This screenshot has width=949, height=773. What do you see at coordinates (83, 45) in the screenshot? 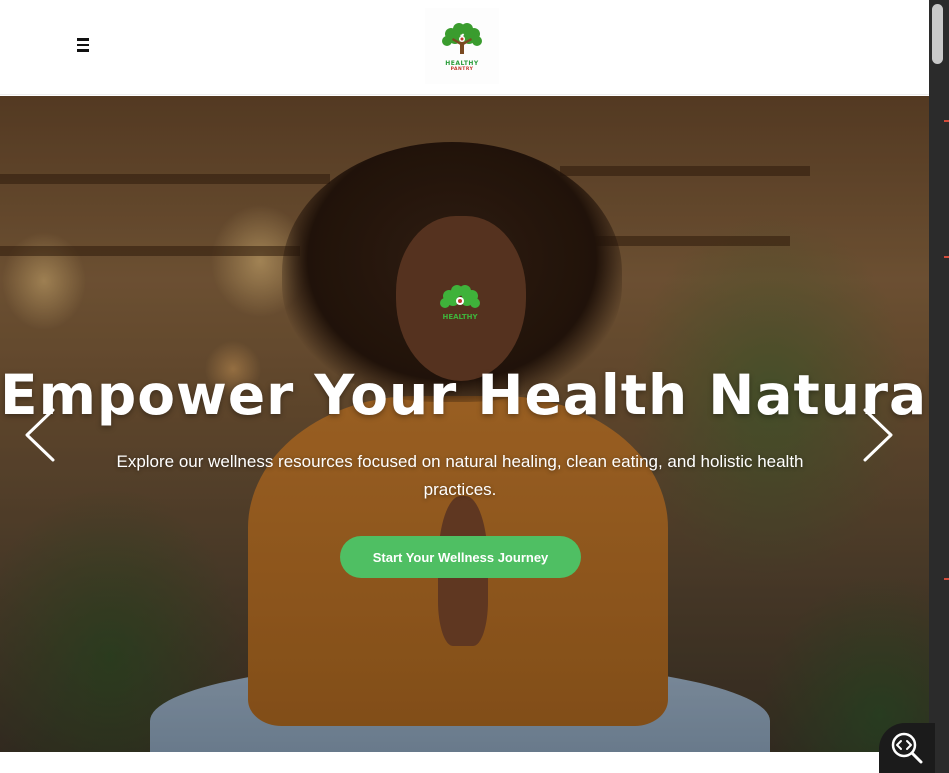
I see `hamburger-menu-icon` at bounding box center [83, 45].